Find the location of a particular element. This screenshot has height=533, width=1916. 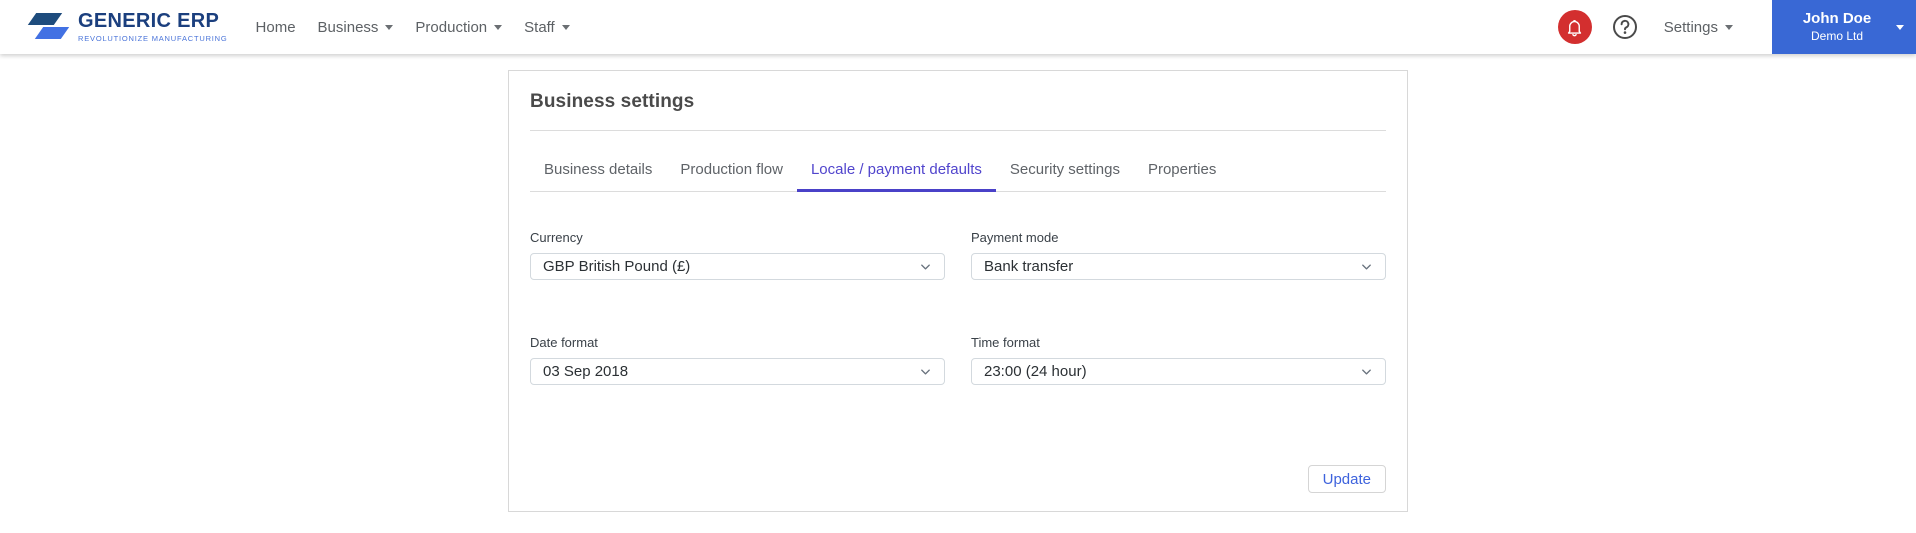

date-format-value: 03 Sep 2018 is located at coordinates (586, 371).